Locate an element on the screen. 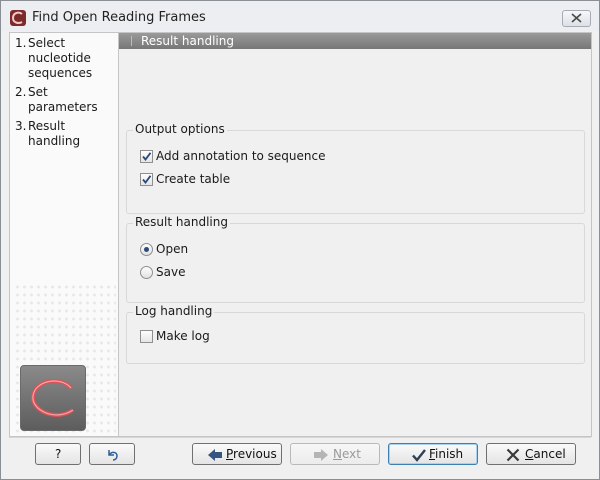  step-label: Set parameters is located at coordinates (63, 99).